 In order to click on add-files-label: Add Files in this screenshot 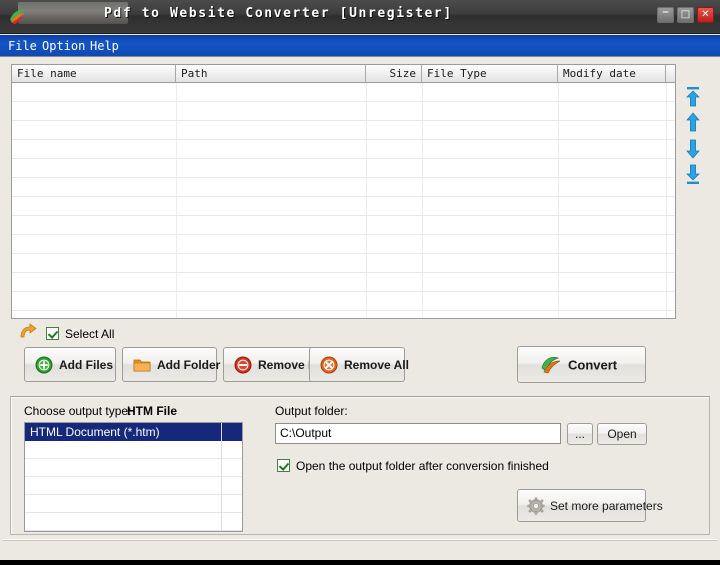, I will do `click(86, 364)`.